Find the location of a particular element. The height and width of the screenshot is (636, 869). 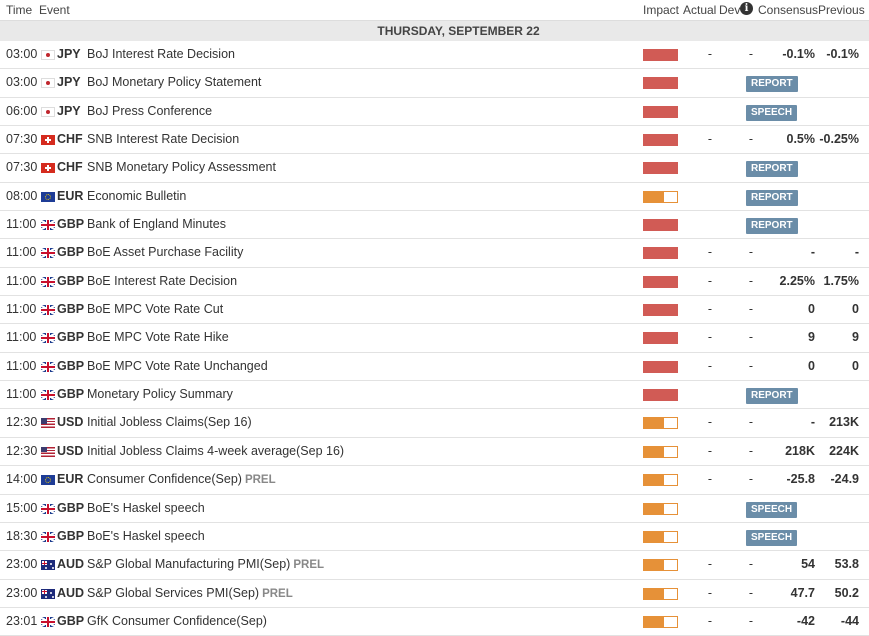

event-name: Bank of England Minutes is located at coordinates (156, 224).